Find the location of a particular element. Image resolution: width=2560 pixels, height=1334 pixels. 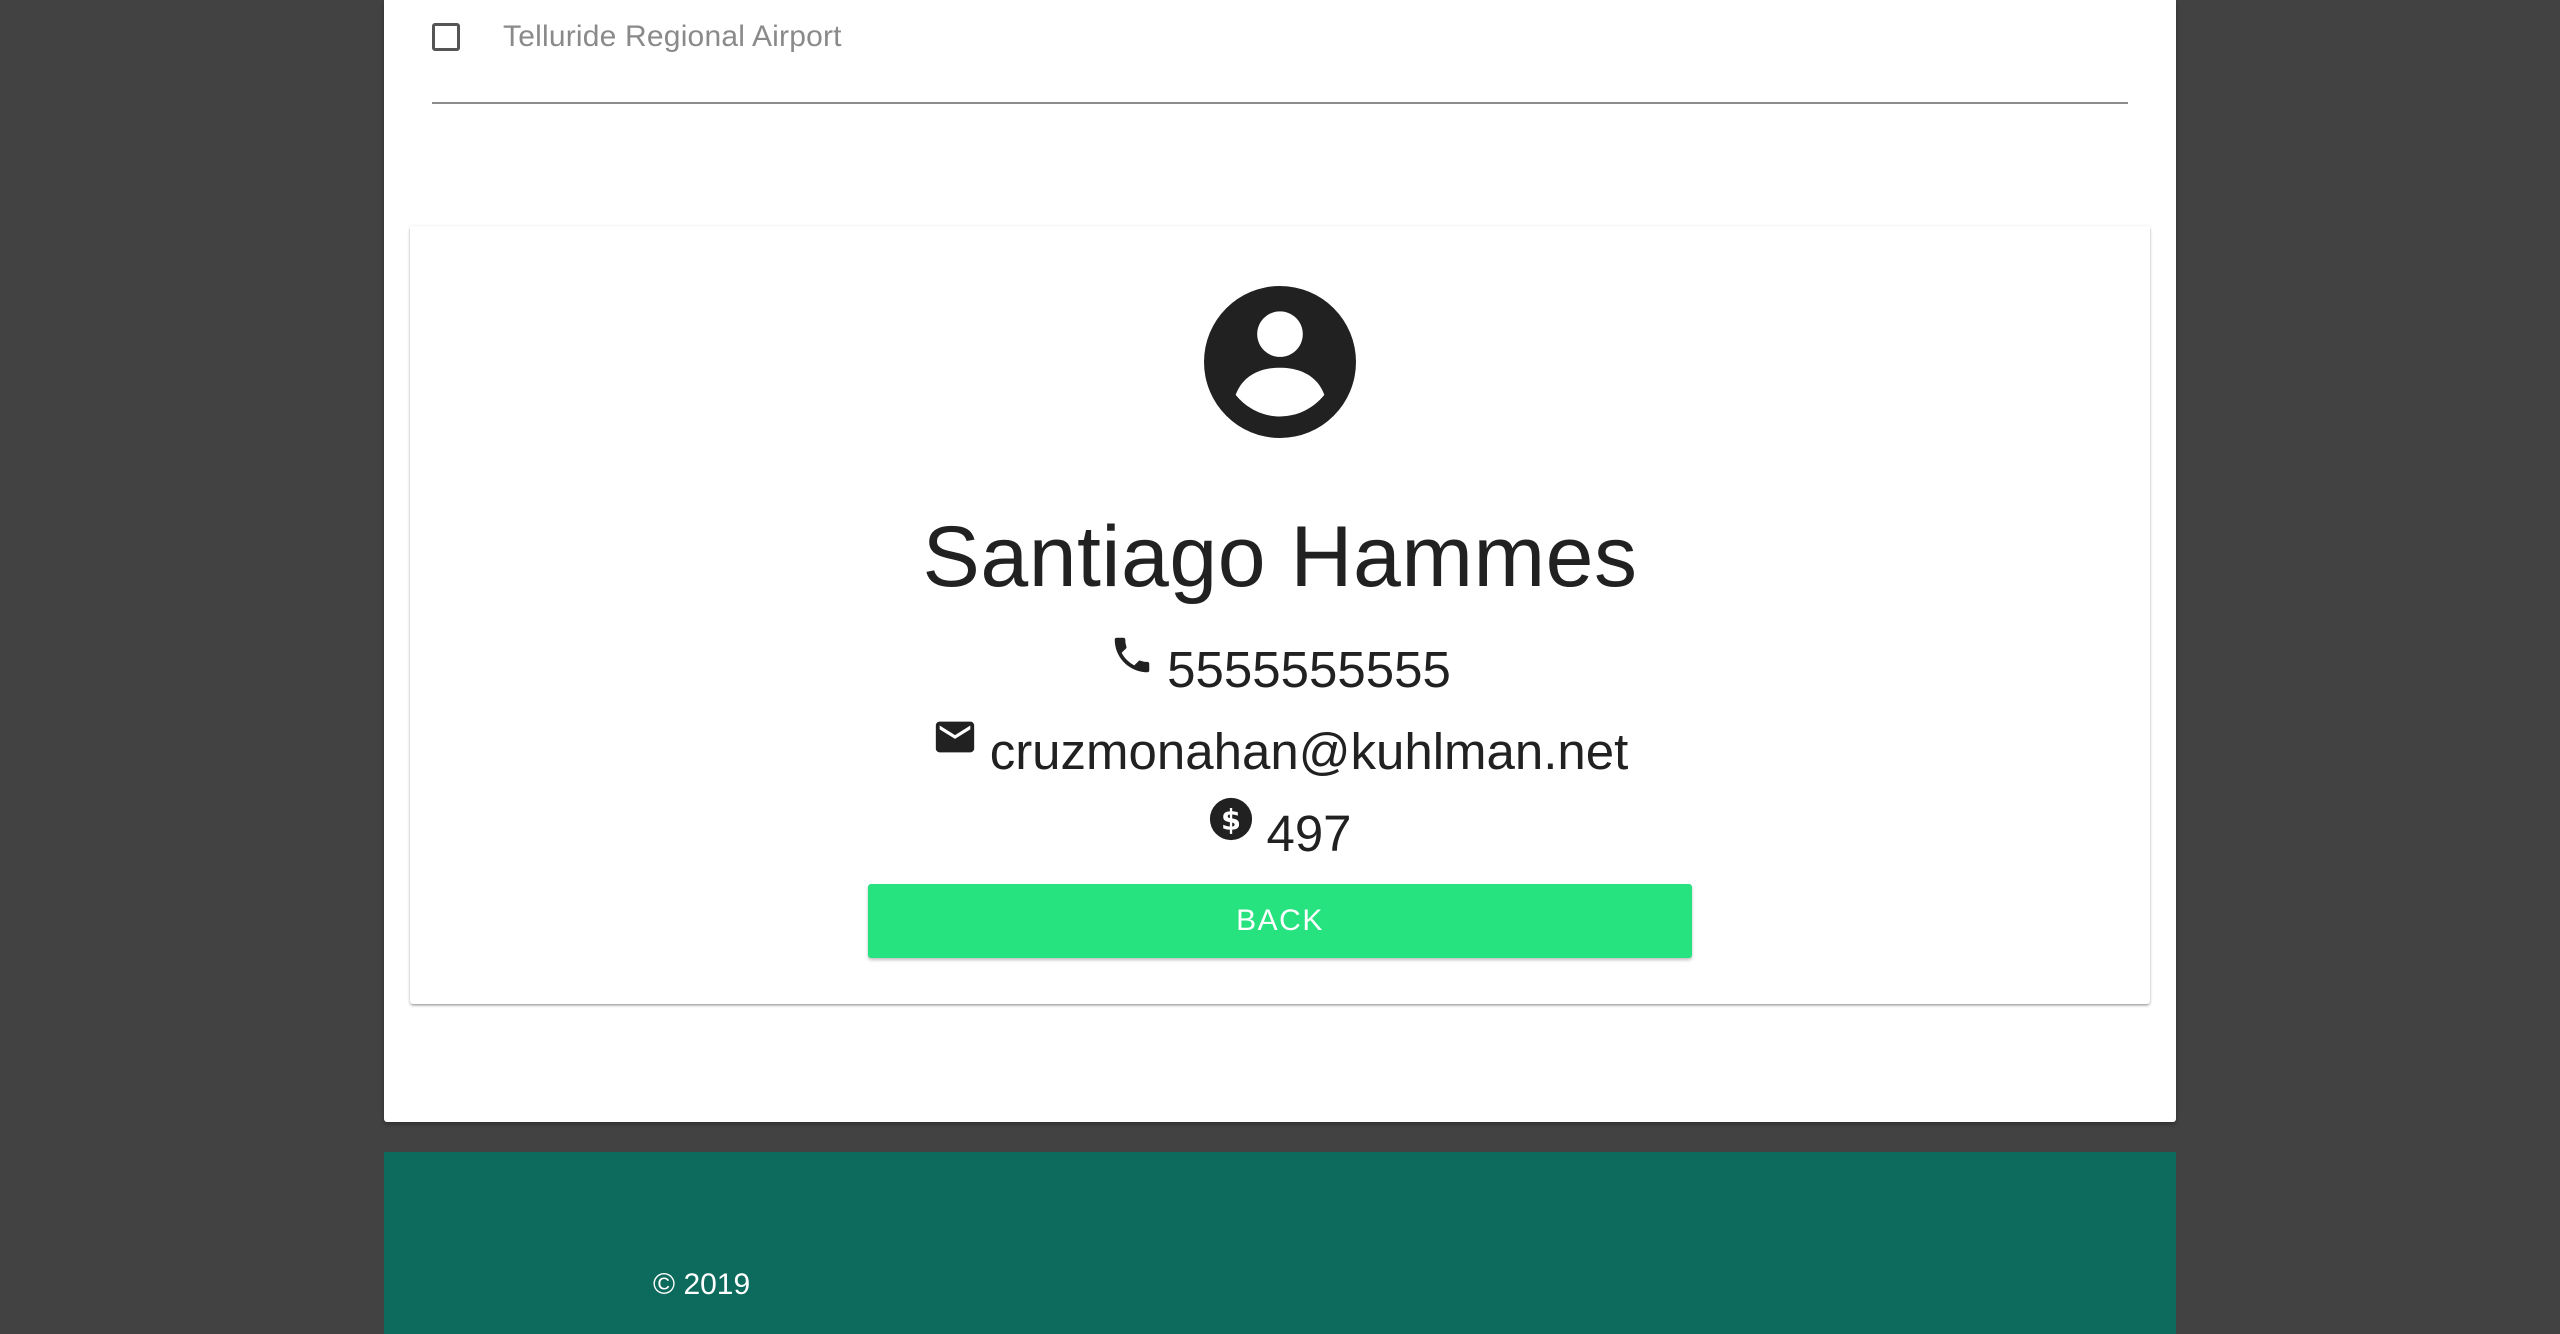

airport-checkbox is located at coordinates (446, 37).